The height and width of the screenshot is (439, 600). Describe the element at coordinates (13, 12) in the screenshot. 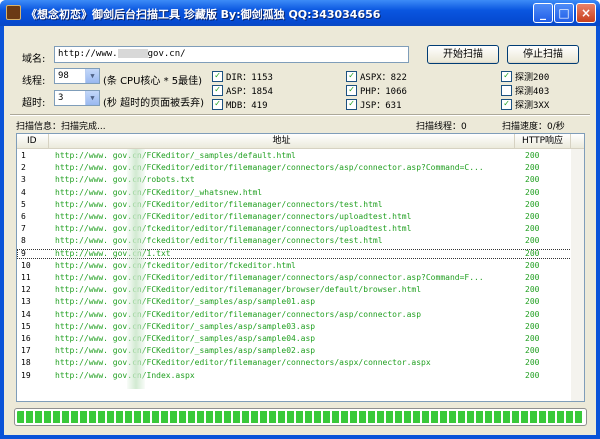

I see `app-icon` at that location.